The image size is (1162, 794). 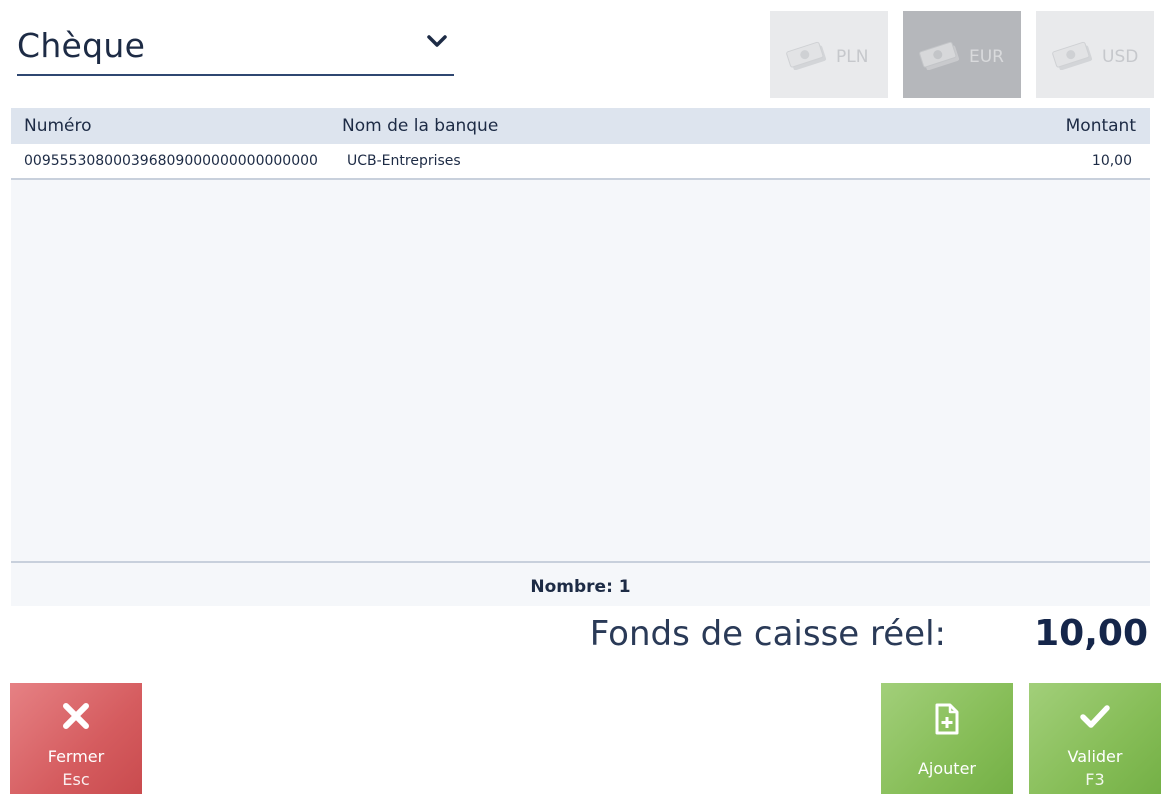 I want to click on close-button-shortcut: Esc, so click(x=76, y=779).